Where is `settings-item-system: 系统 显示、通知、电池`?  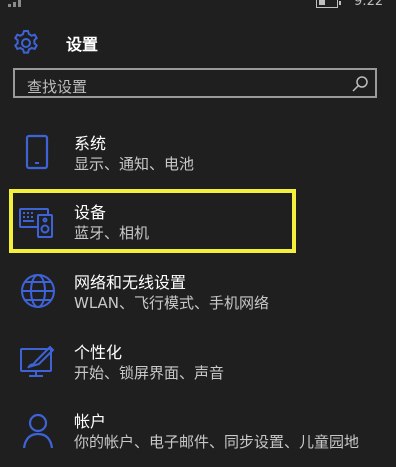
settings-item-system: 系统 显示、通知、电池 is located at coordinates (198, 155).